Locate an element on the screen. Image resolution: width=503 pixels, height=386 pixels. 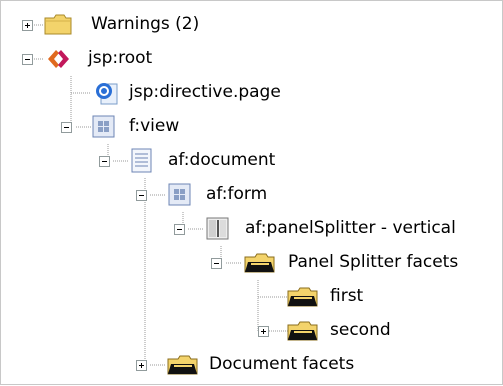
tree-node-label: Warnings (2) is located at coordinates (145, 24).